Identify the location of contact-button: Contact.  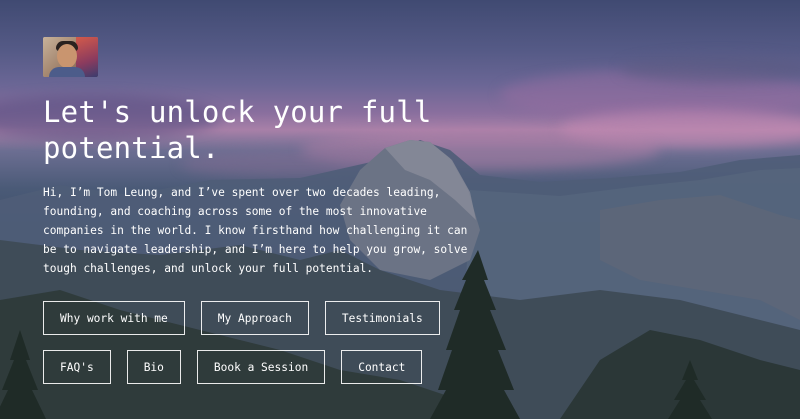
(382, 367).